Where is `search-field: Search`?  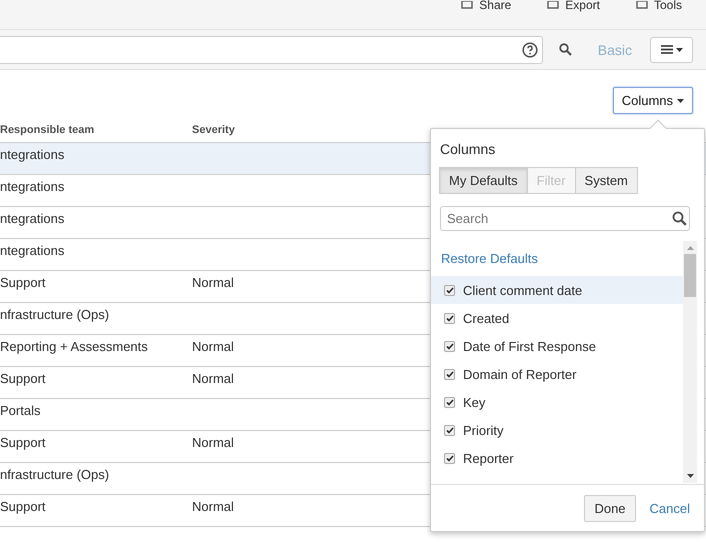
search-field: Search is located at coordinates (565, 218).